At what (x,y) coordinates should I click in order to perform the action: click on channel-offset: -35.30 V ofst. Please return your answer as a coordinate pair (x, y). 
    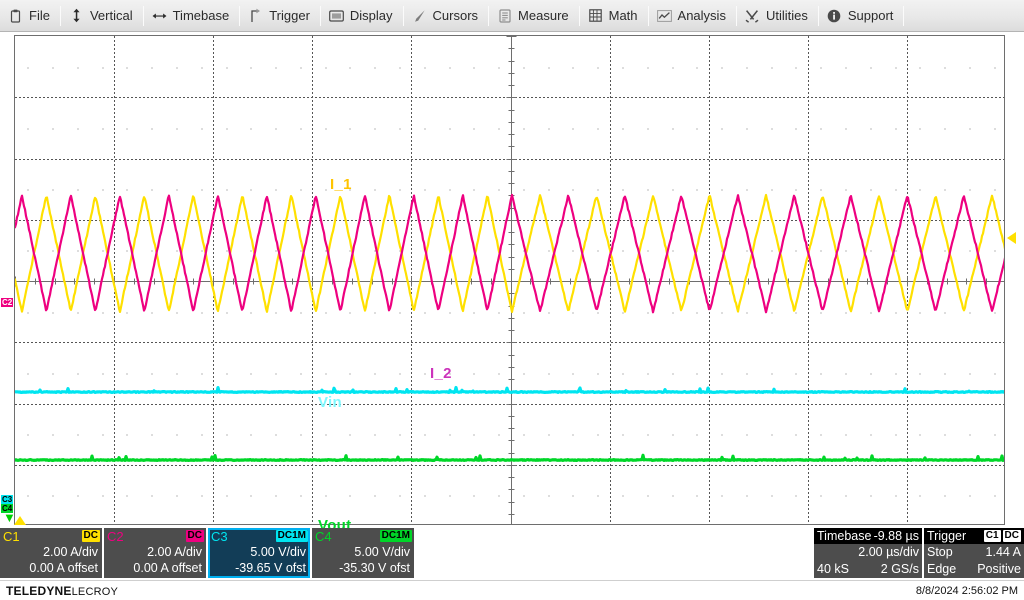
    Looking at the image, I should click on (374, 568).